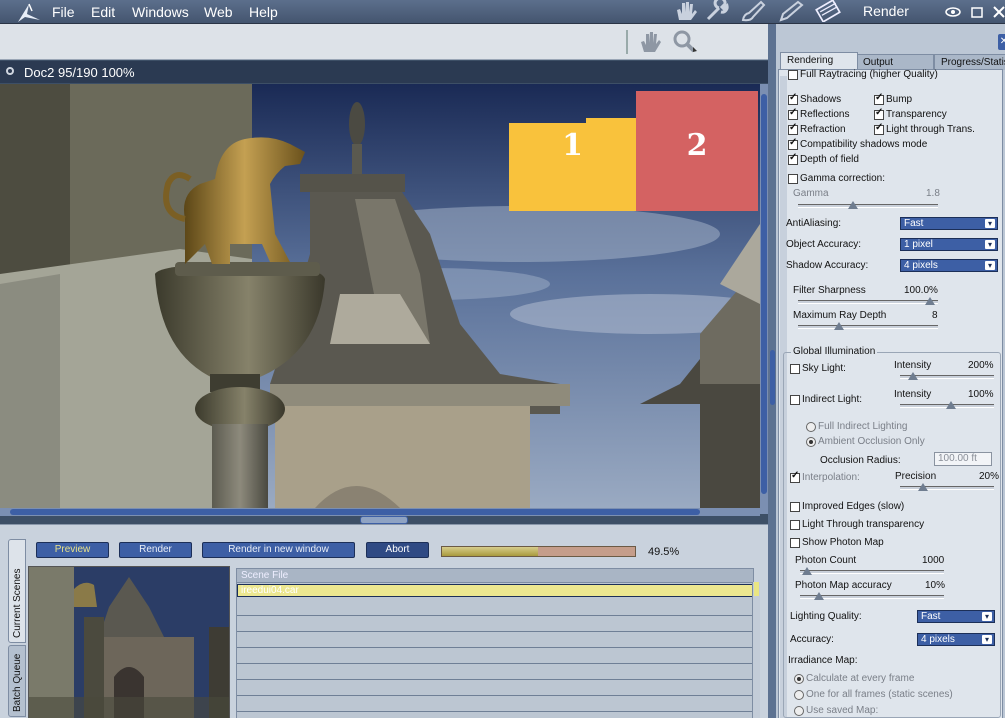 Image resolution: width=1005 pixels, height=718 pixels. Describe the element at coordinates (868, 301) in the screenshot. I see `filter-sharpness-slider` at that location.